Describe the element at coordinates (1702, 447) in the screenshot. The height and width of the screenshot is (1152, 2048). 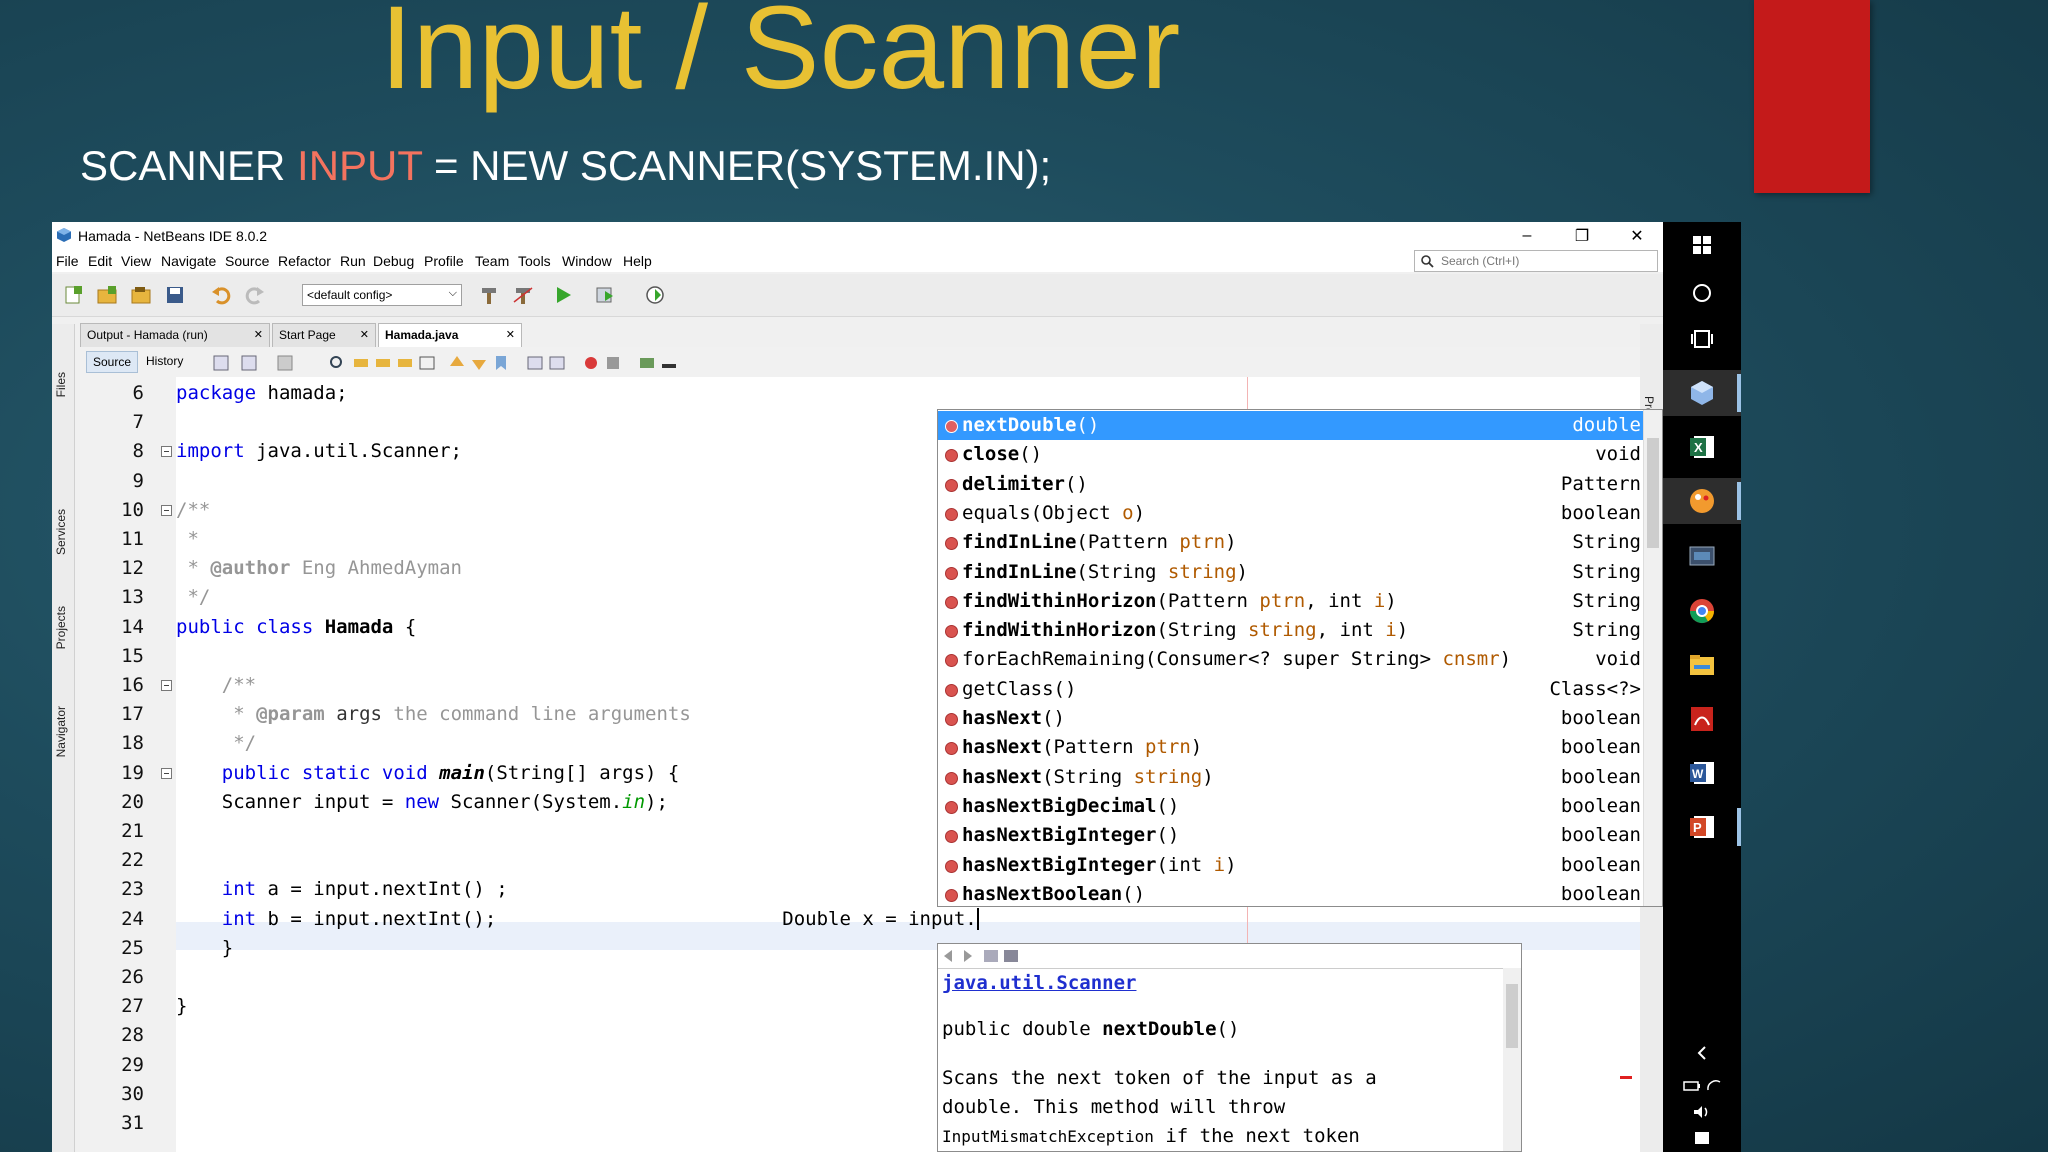
I see `excel-icon: X` at that location.